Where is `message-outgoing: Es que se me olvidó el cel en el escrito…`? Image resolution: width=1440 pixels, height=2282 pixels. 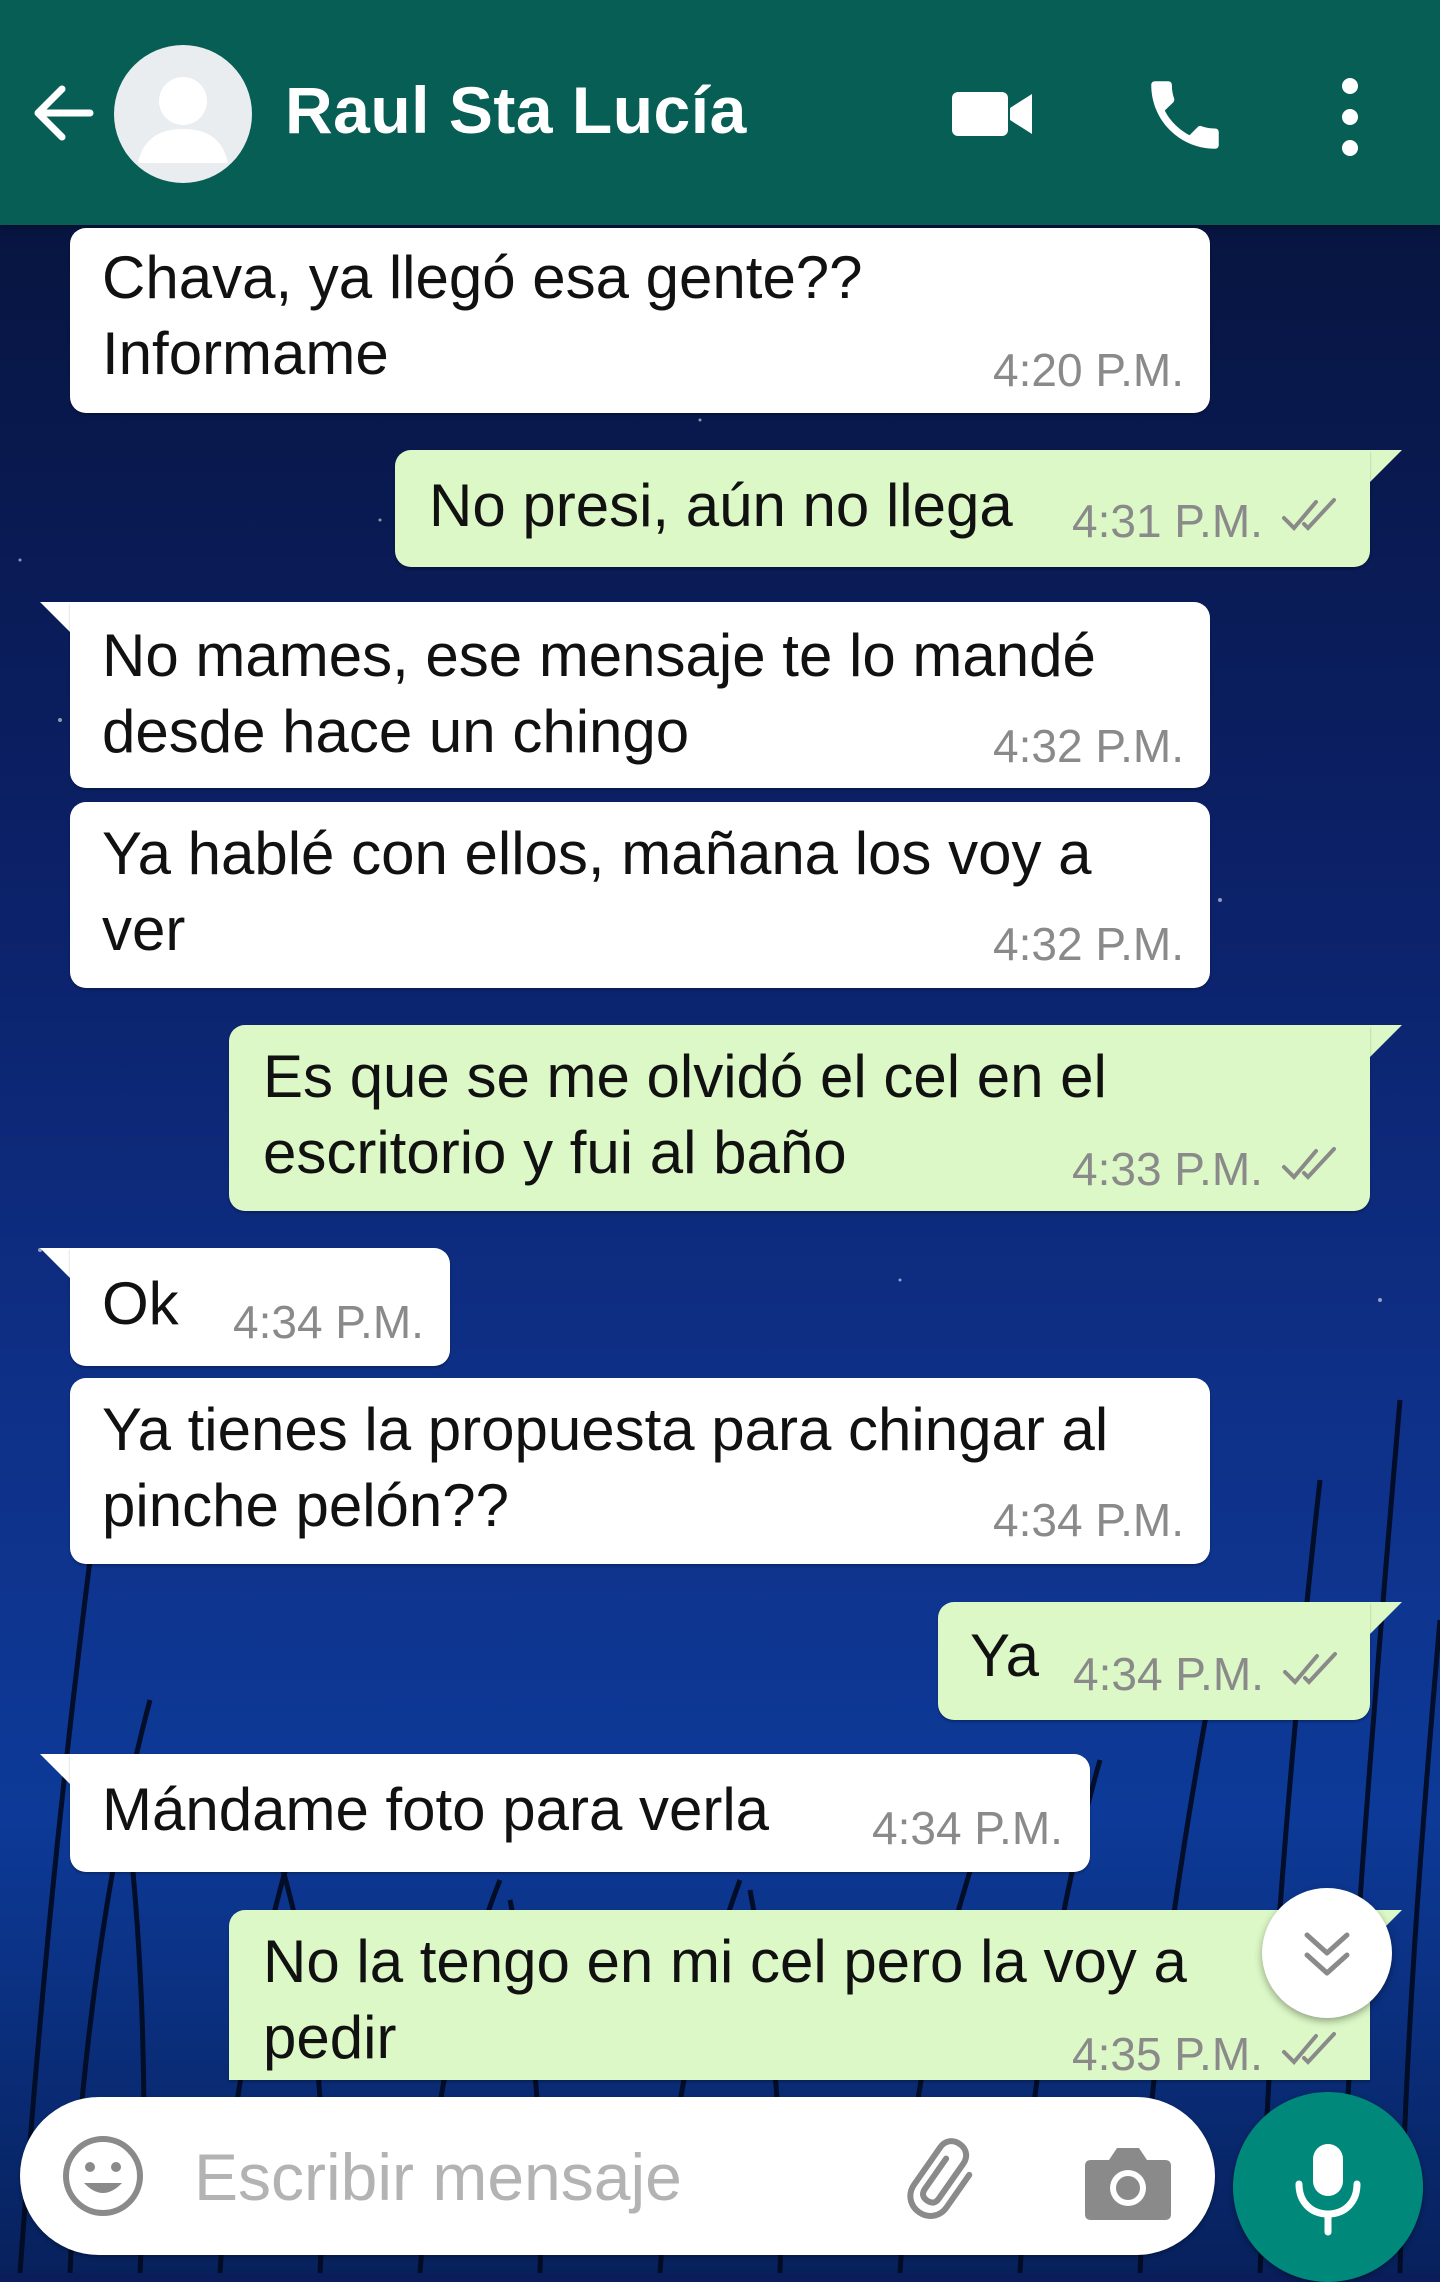 message-outgoing: Es que se me olvidó el cel en el escrito… is located at coordinates (799, 1118).